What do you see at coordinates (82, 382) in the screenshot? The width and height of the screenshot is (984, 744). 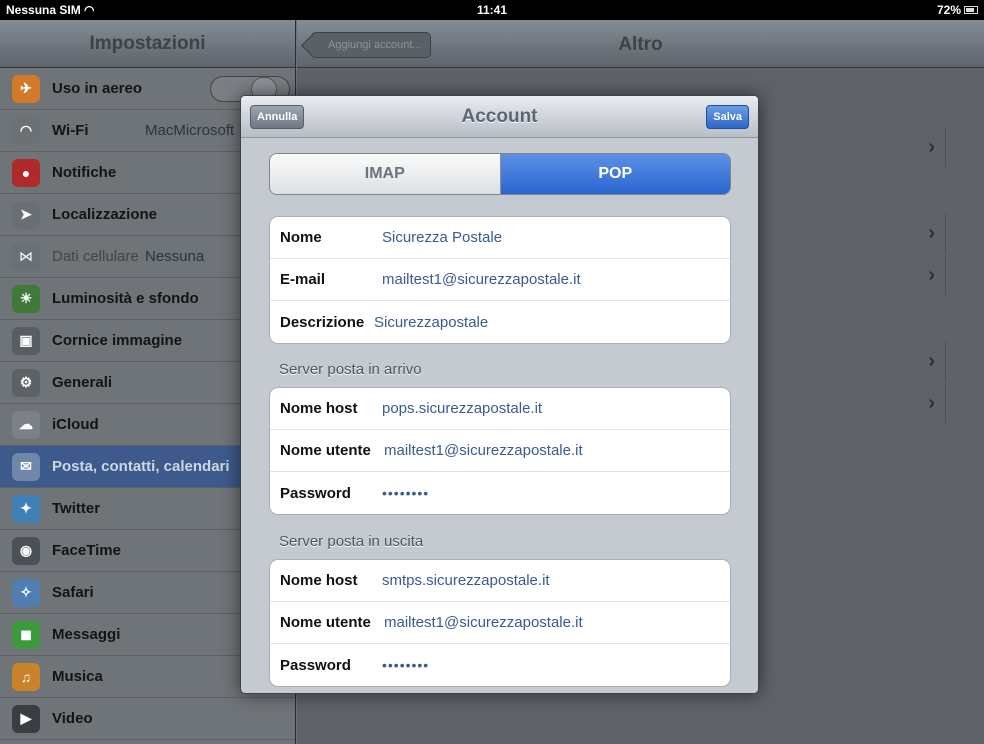 I see `sidebar-item-label: Generali` at bounding box center [82, 382].